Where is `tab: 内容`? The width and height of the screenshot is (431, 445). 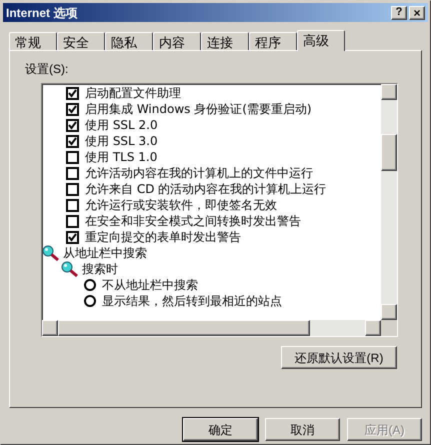 tab: 内容 is located at coordinates (177, 41).